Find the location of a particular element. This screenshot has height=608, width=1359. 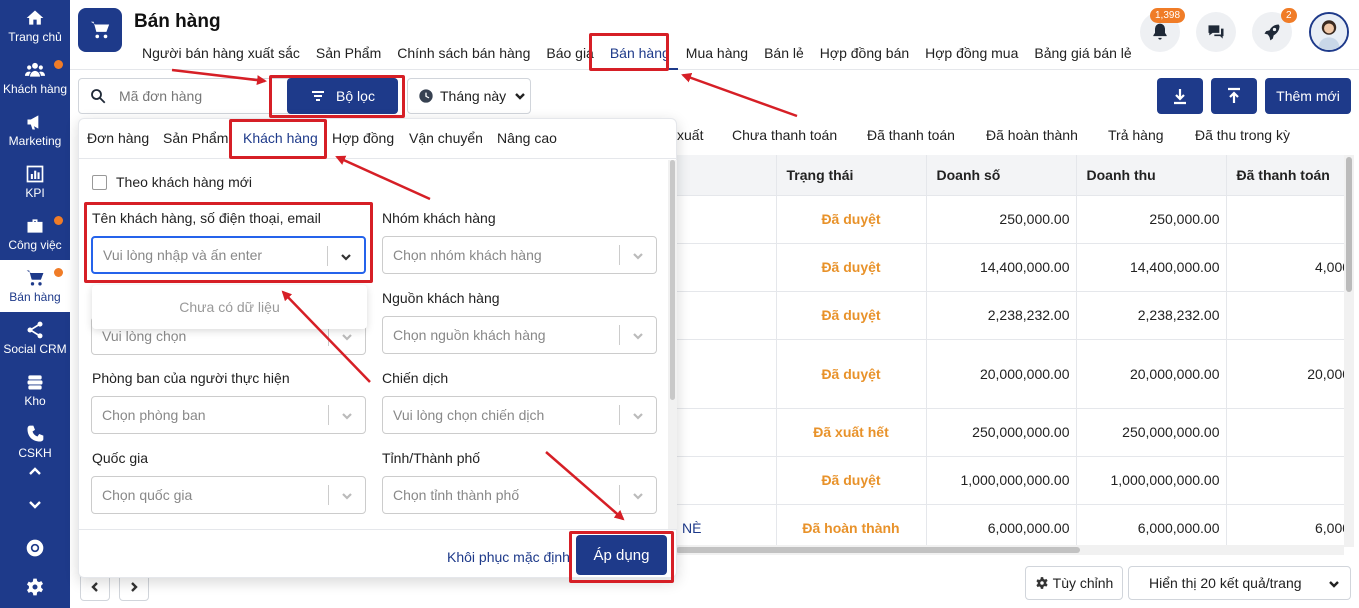

table-row: Đã duyệt 250,000.00 250,000.00 is located at coordinates (1010, 219).